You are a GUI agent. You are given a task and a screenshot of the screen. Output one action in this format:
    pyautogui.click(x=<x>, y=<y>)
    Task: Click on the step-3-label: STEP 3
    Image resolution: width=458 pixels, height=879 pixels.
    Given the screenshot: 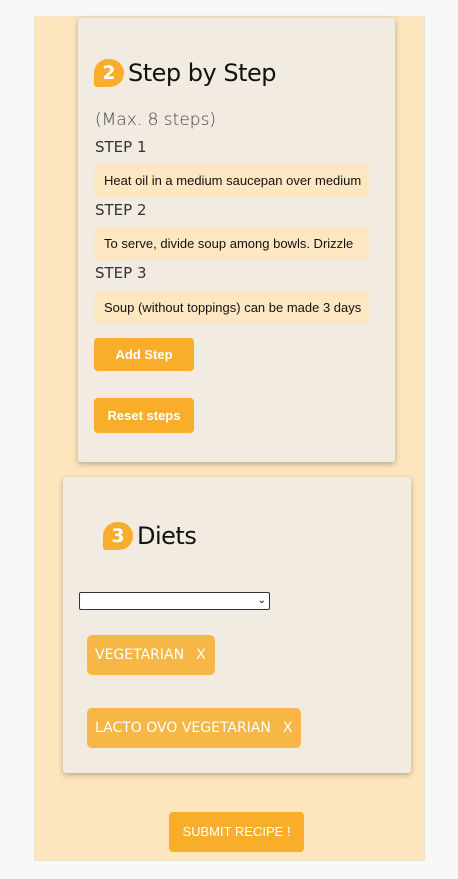 What is the action you would take?
    pyautogui.click(x=121, y=273)
    